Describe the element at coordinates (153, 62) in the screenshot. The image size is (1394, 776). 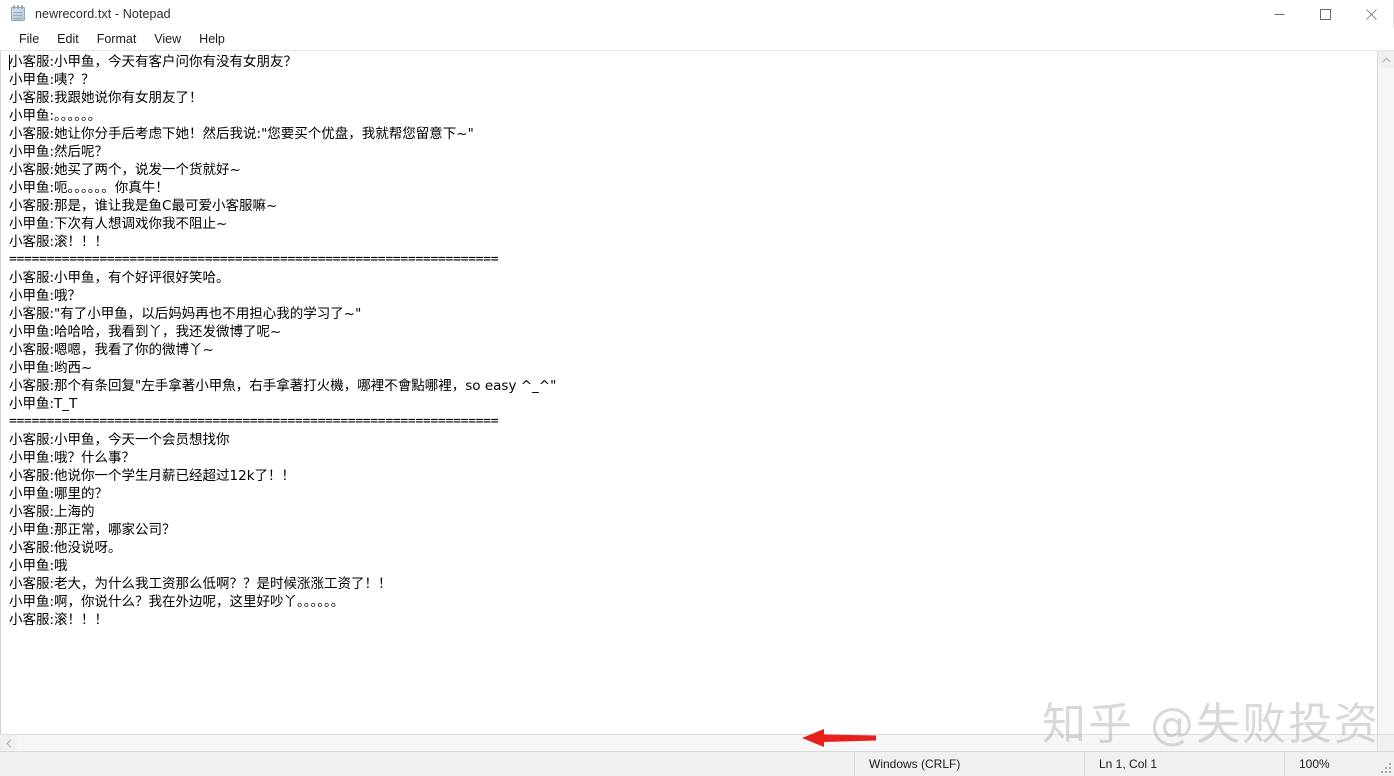
I see `text-line: 小客服:小甲鱼，今天有客户问你有没有女朋友？` at that location.